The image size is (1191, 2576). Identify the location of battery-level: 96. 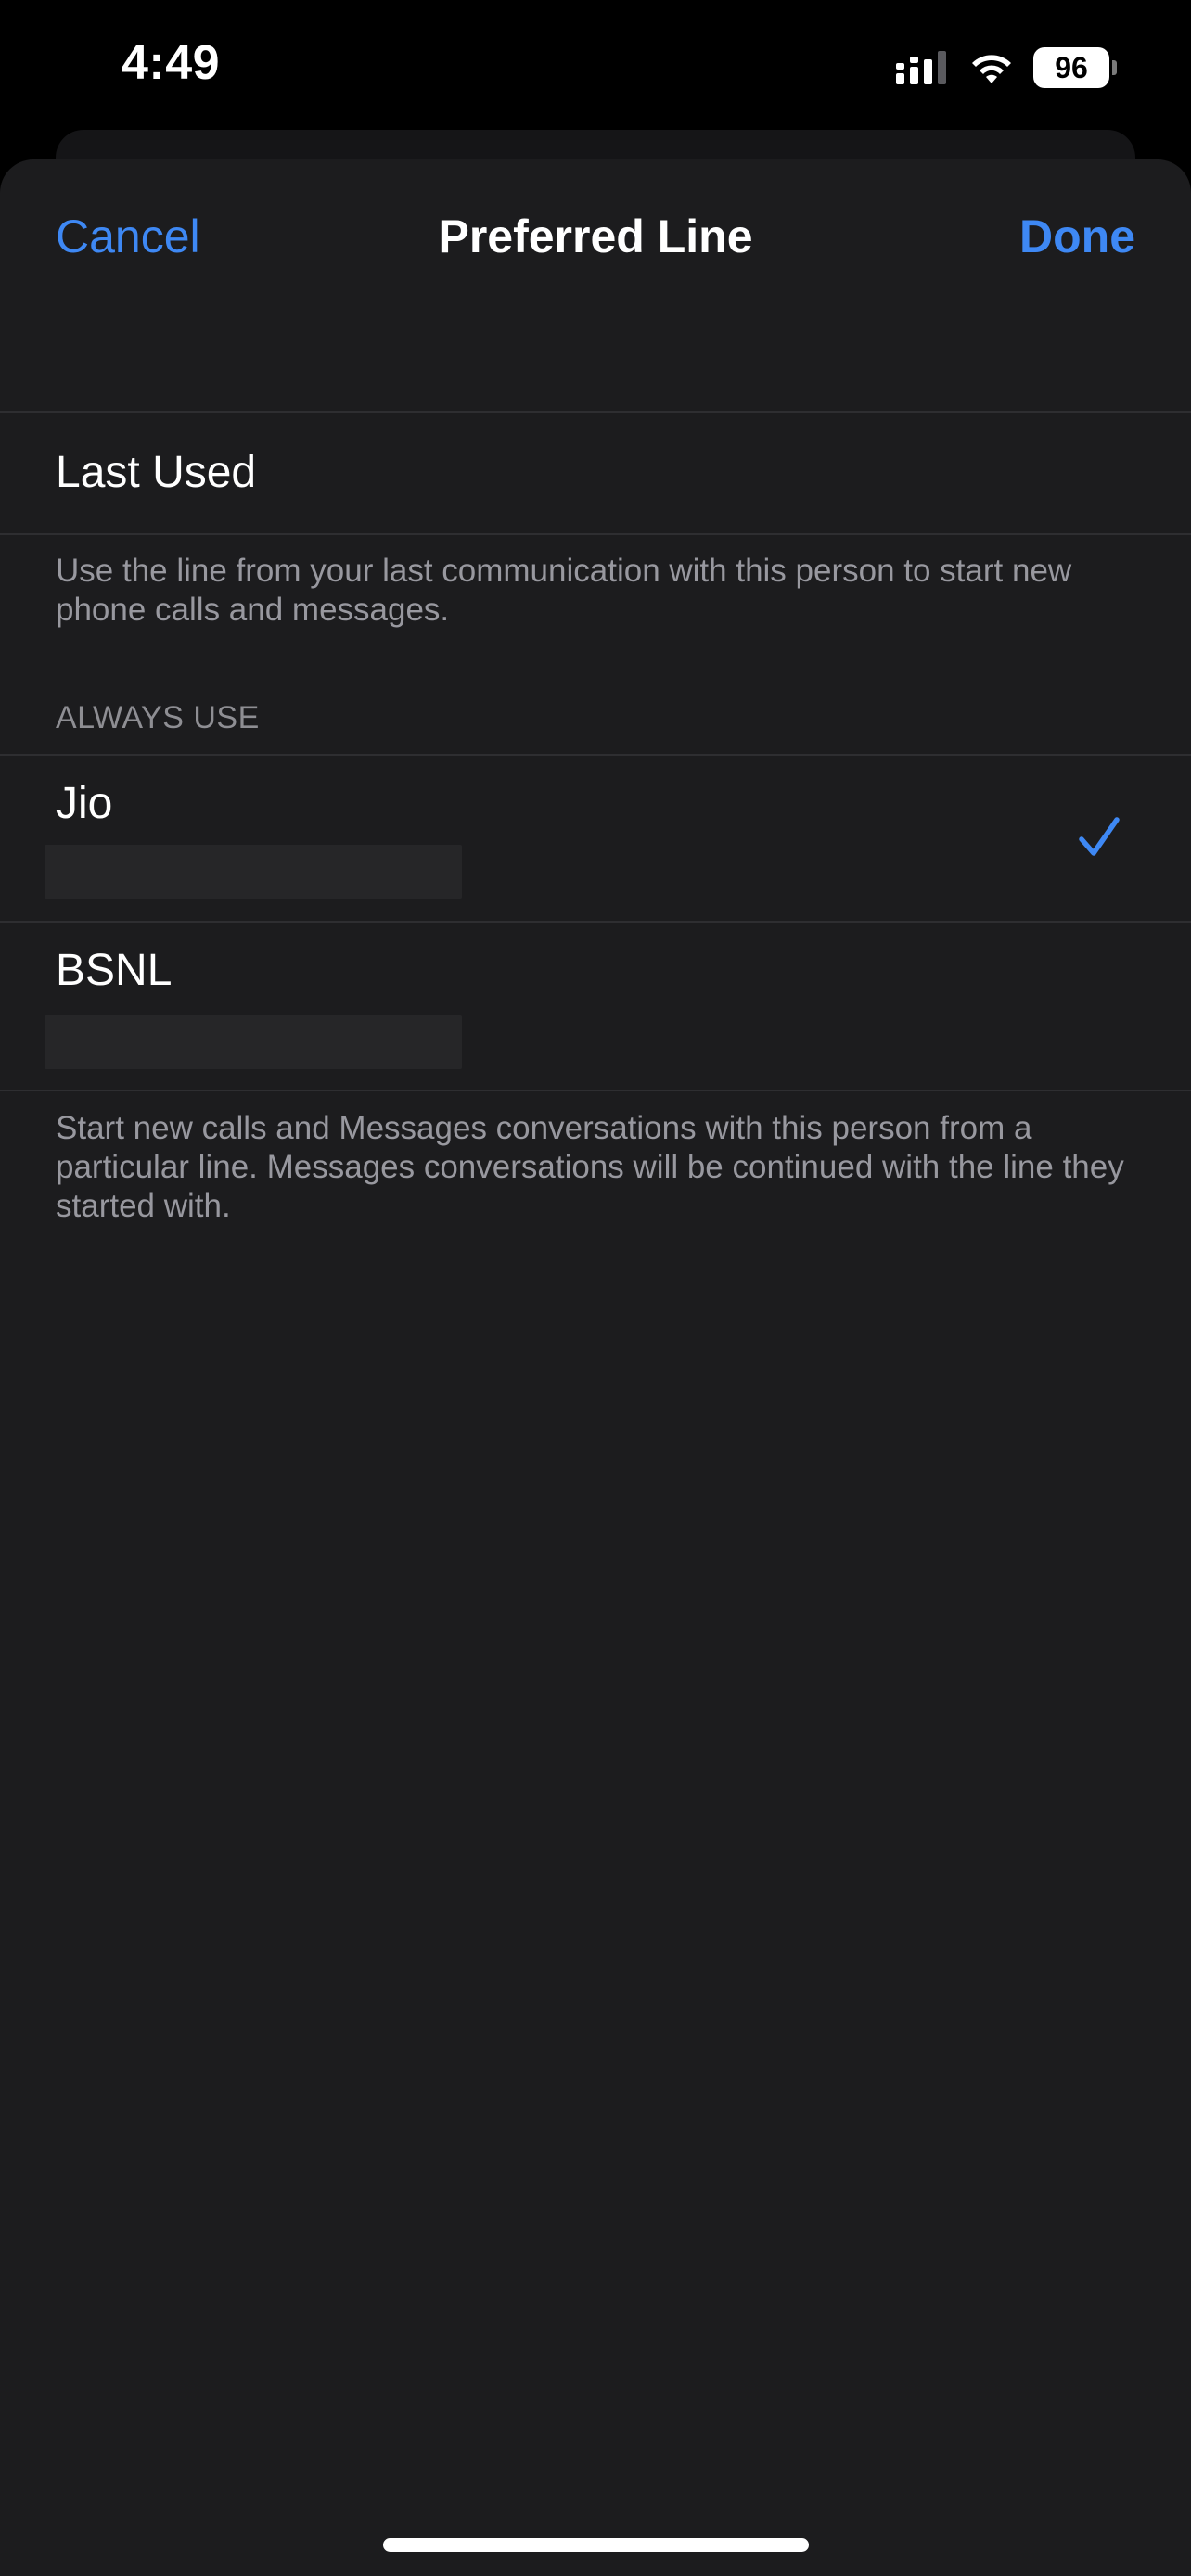
(1071, 67).